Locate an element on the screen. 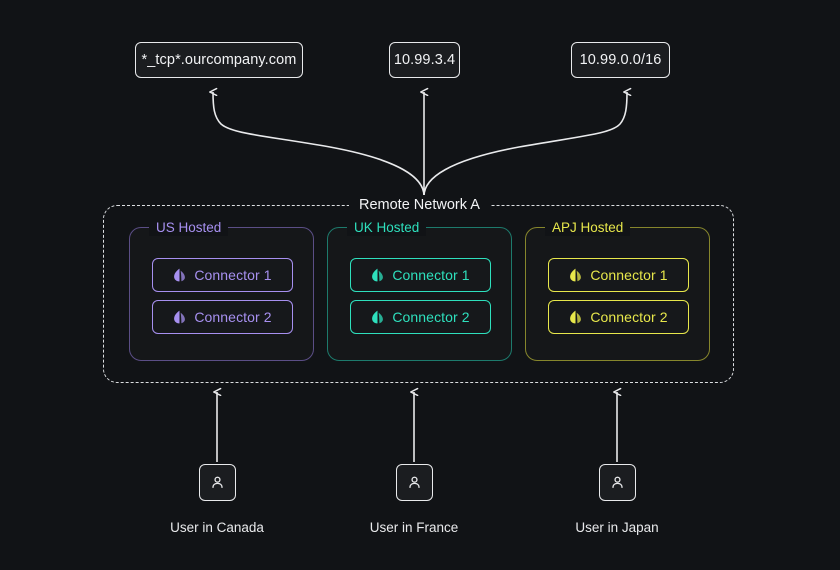 The width and height of the screenshot is (840, 570). user-node-label: User in France is located at coordinates (414, 527).